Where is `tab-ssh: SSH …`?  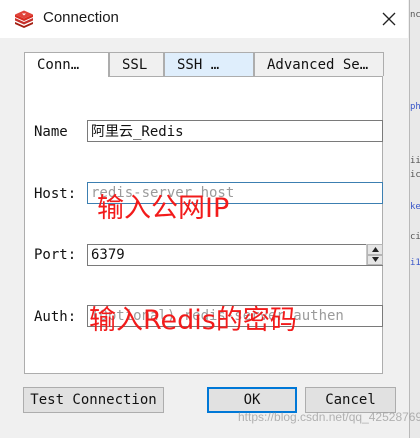
tab-ssh: SSH … is located at coordinates (209, 64).